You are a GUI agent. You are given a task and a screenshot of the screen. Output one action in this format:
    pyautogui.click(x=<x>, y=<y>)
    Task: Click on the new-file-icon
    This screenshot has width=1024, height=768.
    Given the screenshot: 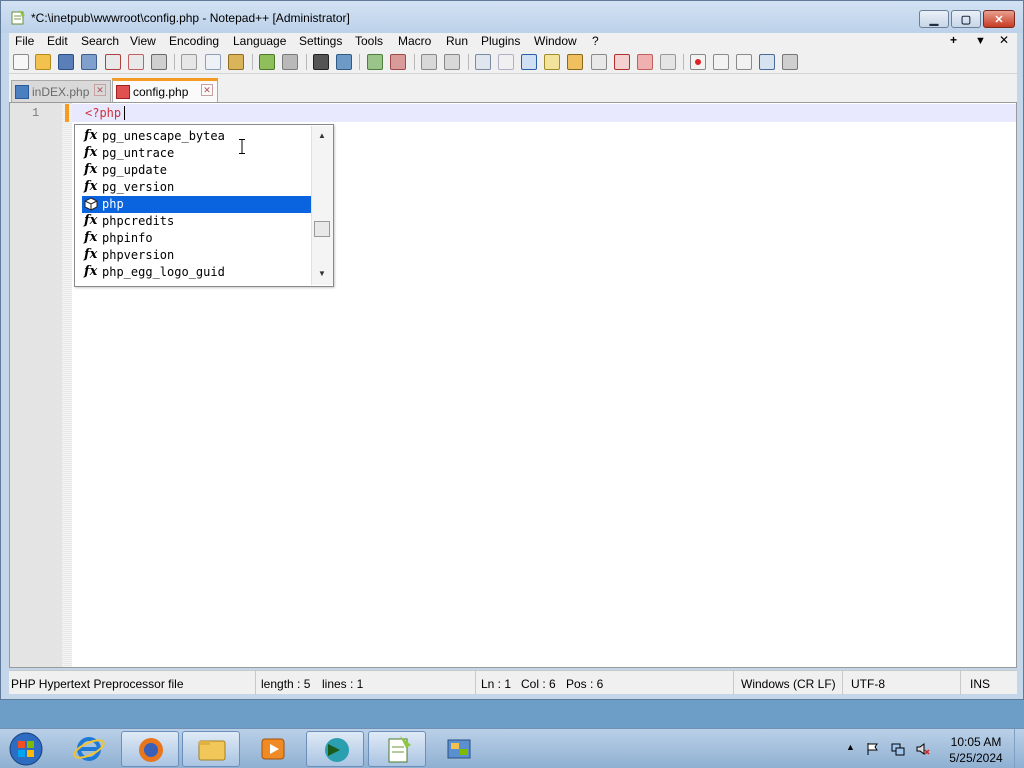 What is the action you would take?
    pyautogui.click(x=21, y=62)
    